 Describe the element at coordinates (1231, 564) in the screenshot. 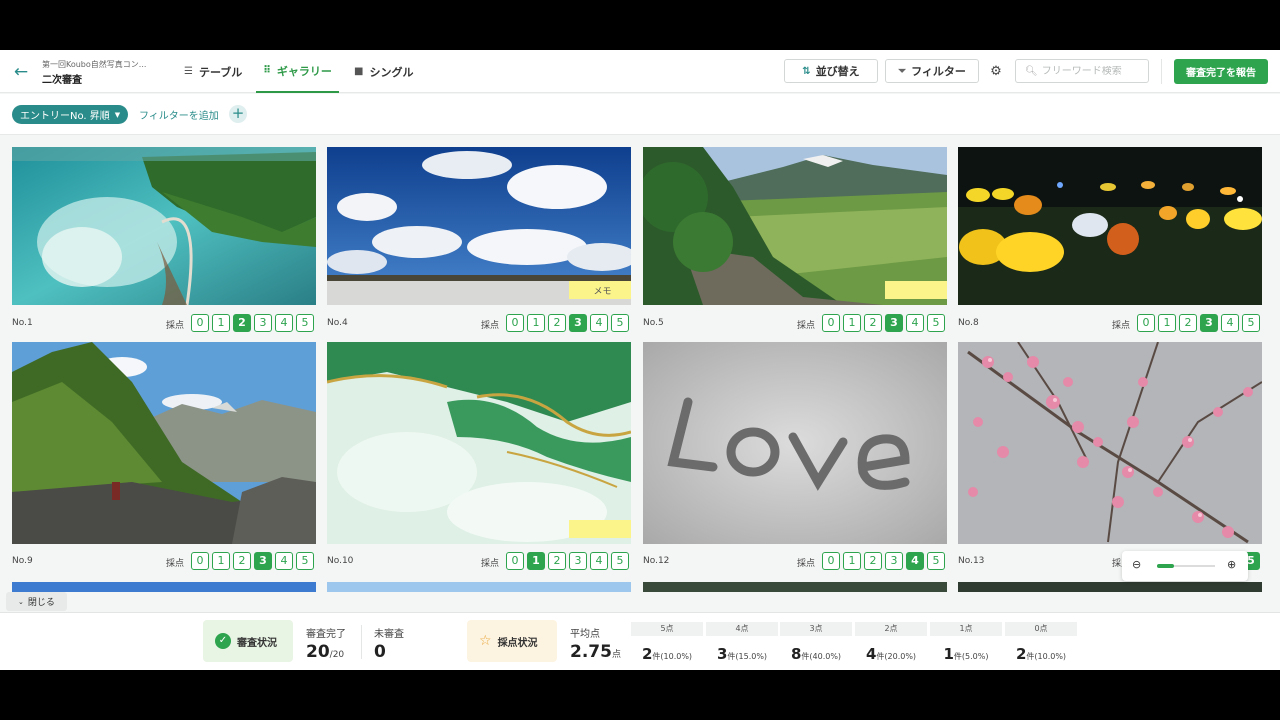

I see `zoom-in-icon: ⊕` at that location.